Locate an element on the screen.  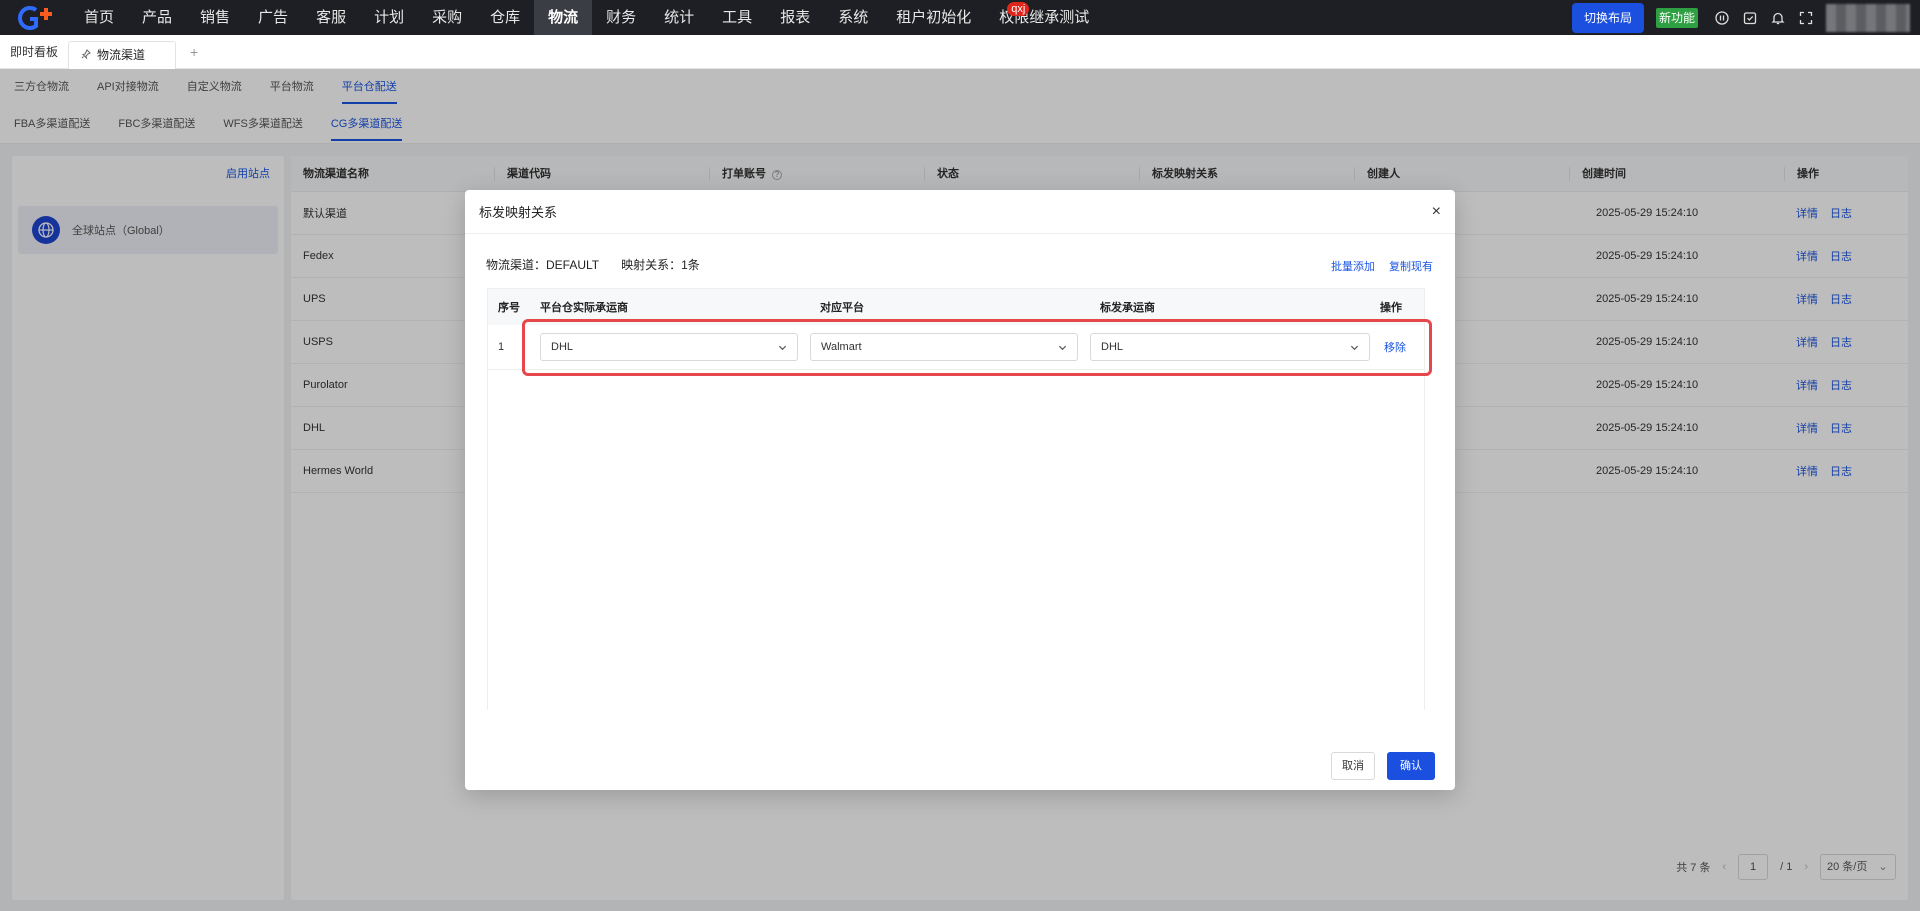
remove-link: 移除 is located at coordinates (1395, 348).